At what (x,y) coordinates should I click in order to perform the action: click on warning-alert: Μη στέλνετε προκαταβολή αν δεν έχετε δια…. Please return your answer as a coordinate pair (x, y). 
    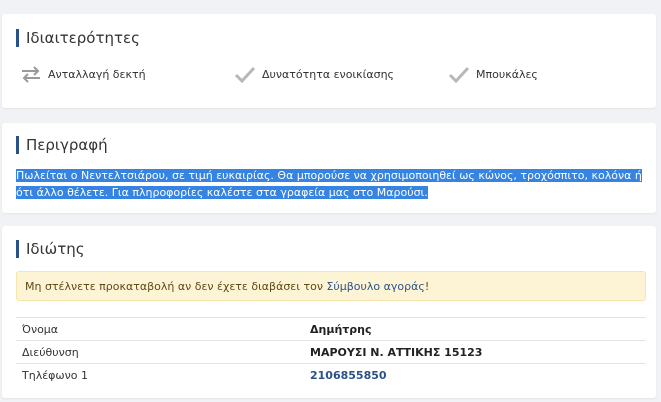
    Looking at the image, I should click on (331, 286).